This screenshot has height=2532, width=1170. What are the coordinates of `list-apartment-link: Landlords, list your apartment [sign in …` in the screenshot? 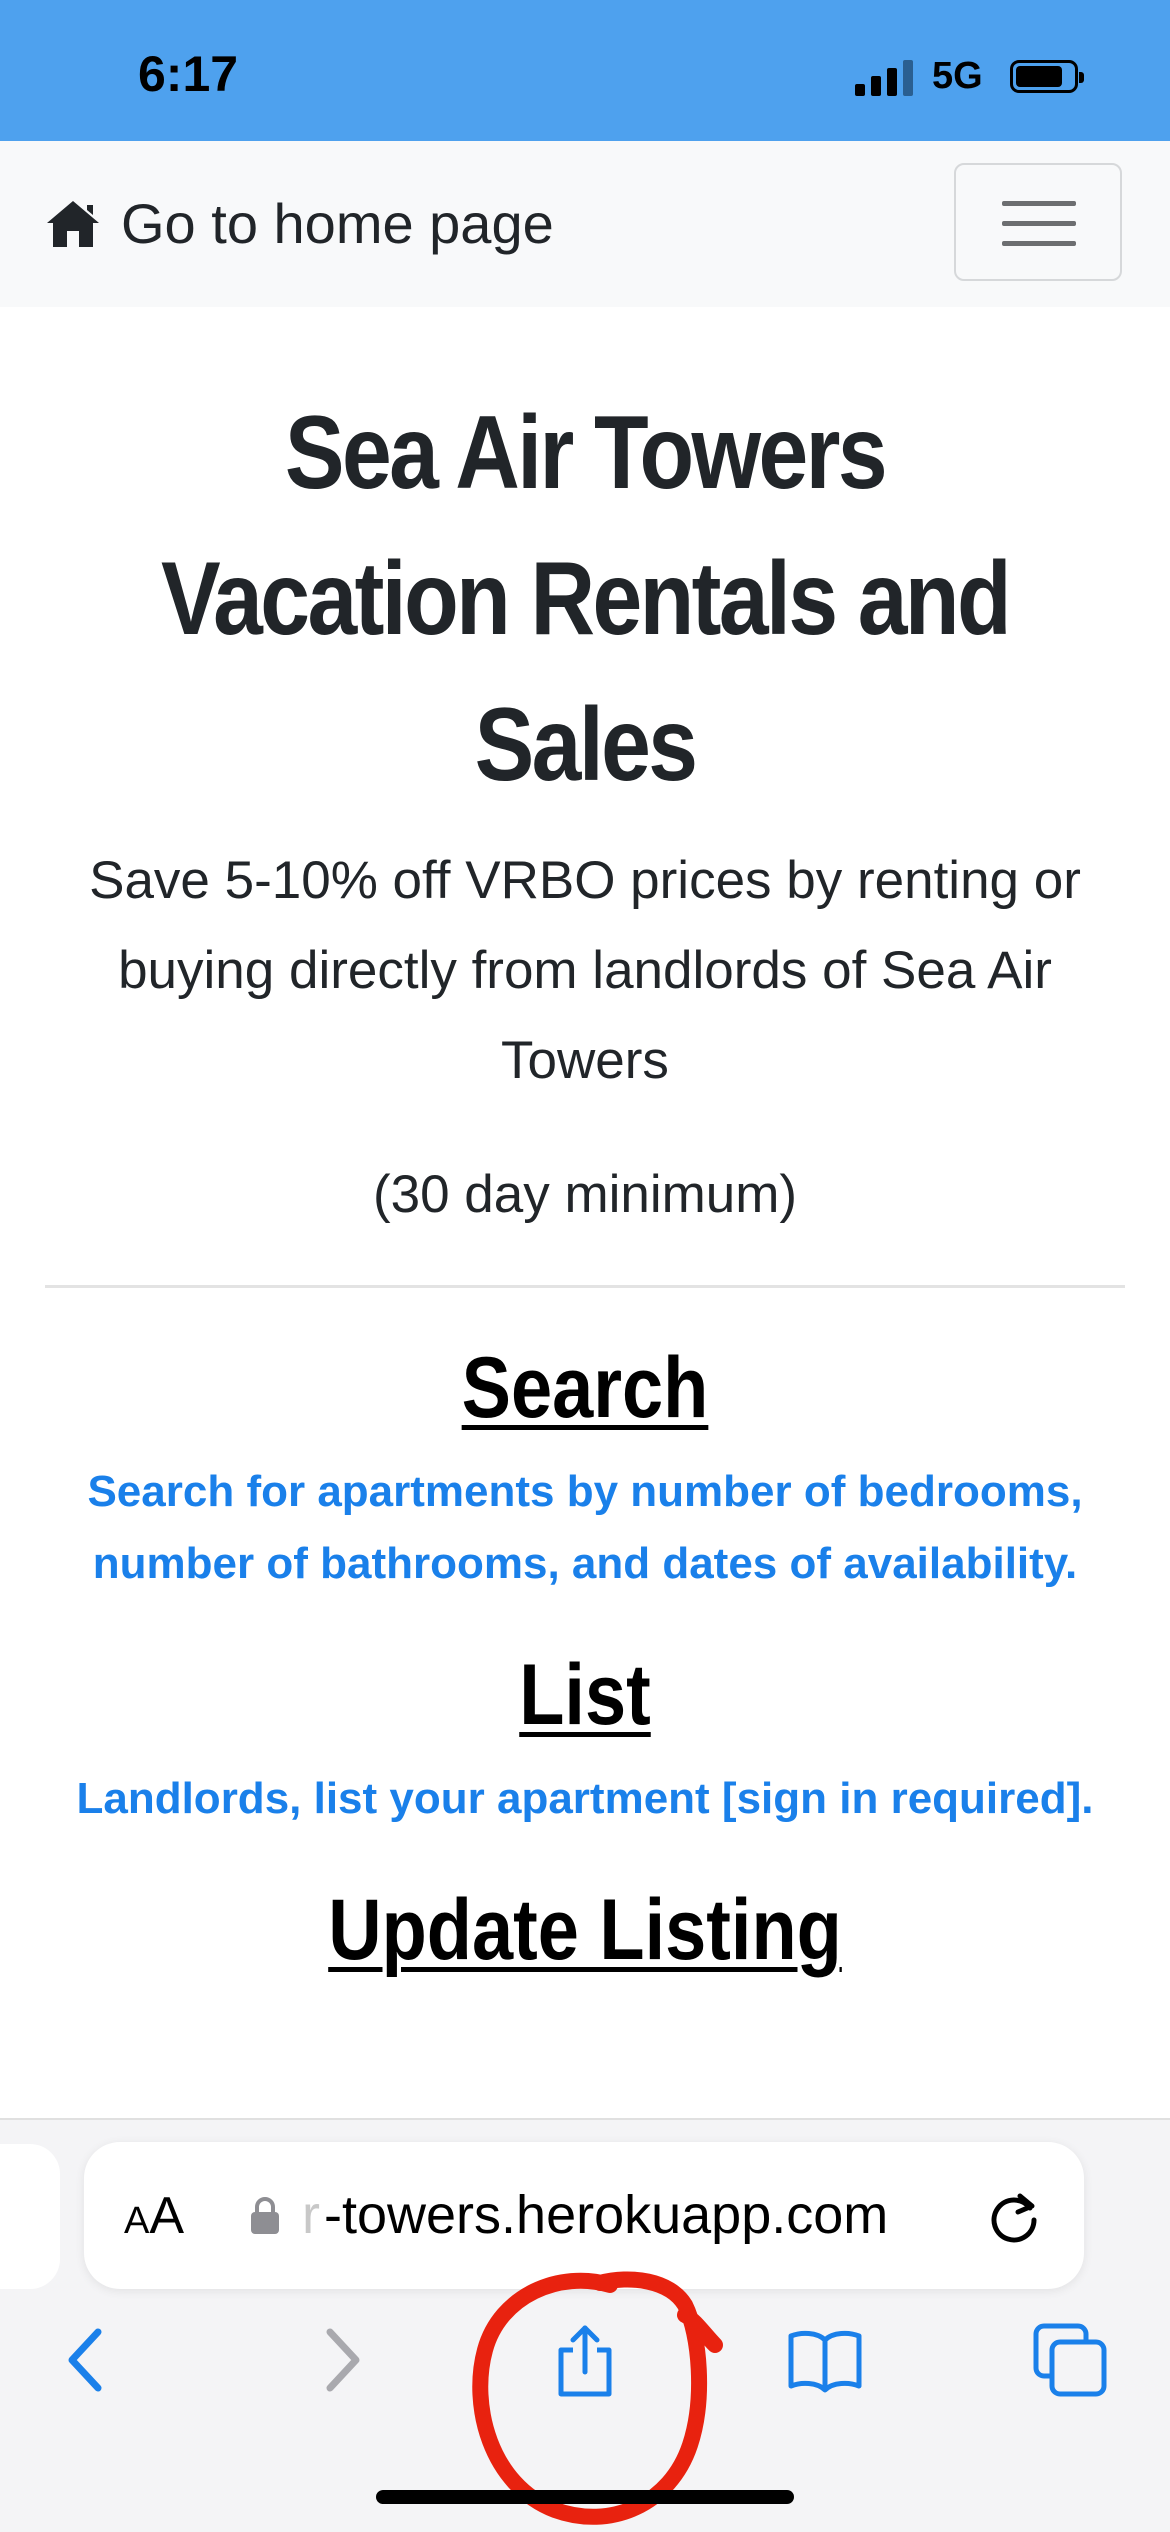 It's located at (585, 1799).